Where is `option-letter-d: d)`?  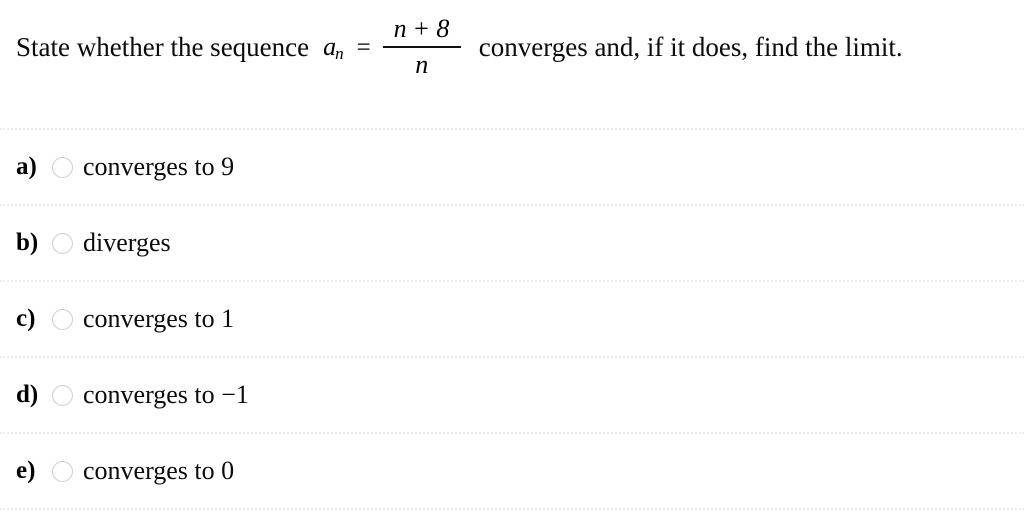
option-letter-d: d) is located at coordinates (27, 394).